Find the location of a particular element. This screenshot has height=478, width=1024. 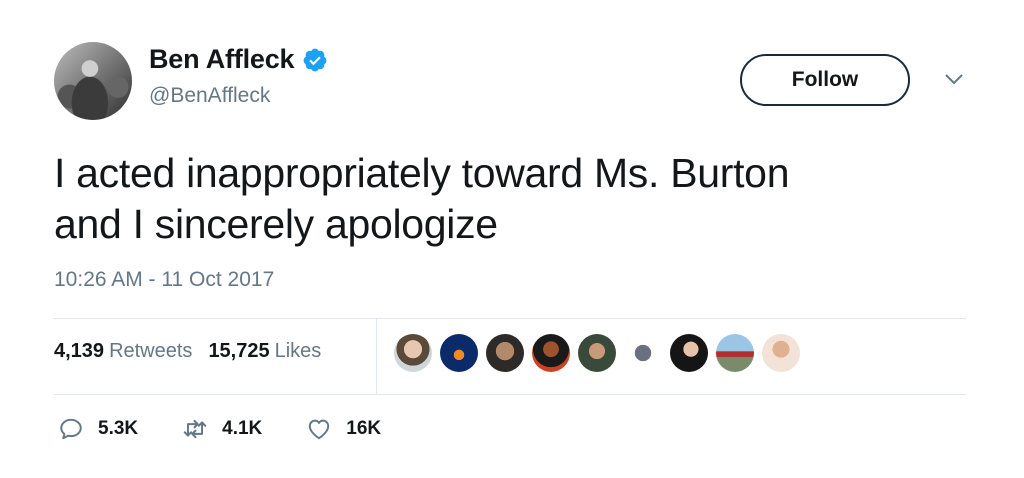

like-button: 16K is located at coordinates (343, 429).